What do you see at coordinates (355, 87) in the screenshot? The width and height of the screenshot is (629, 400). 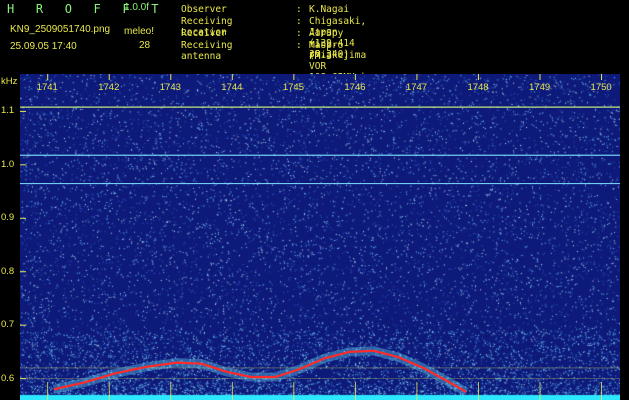 I see `x-tick-label: 1746` at bounding box center [355, 87].